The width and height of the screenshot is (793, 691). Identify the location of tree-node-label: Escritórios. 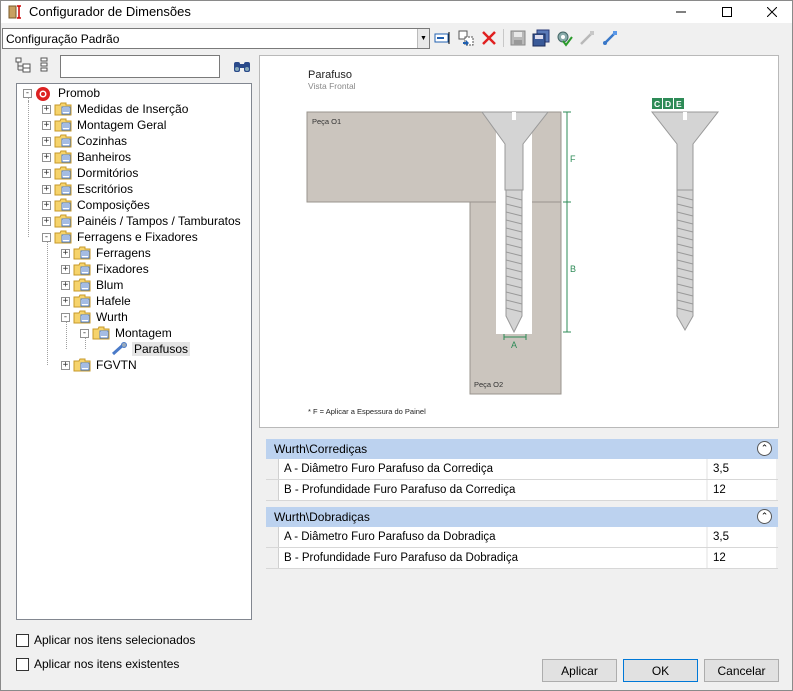
(105, 189).